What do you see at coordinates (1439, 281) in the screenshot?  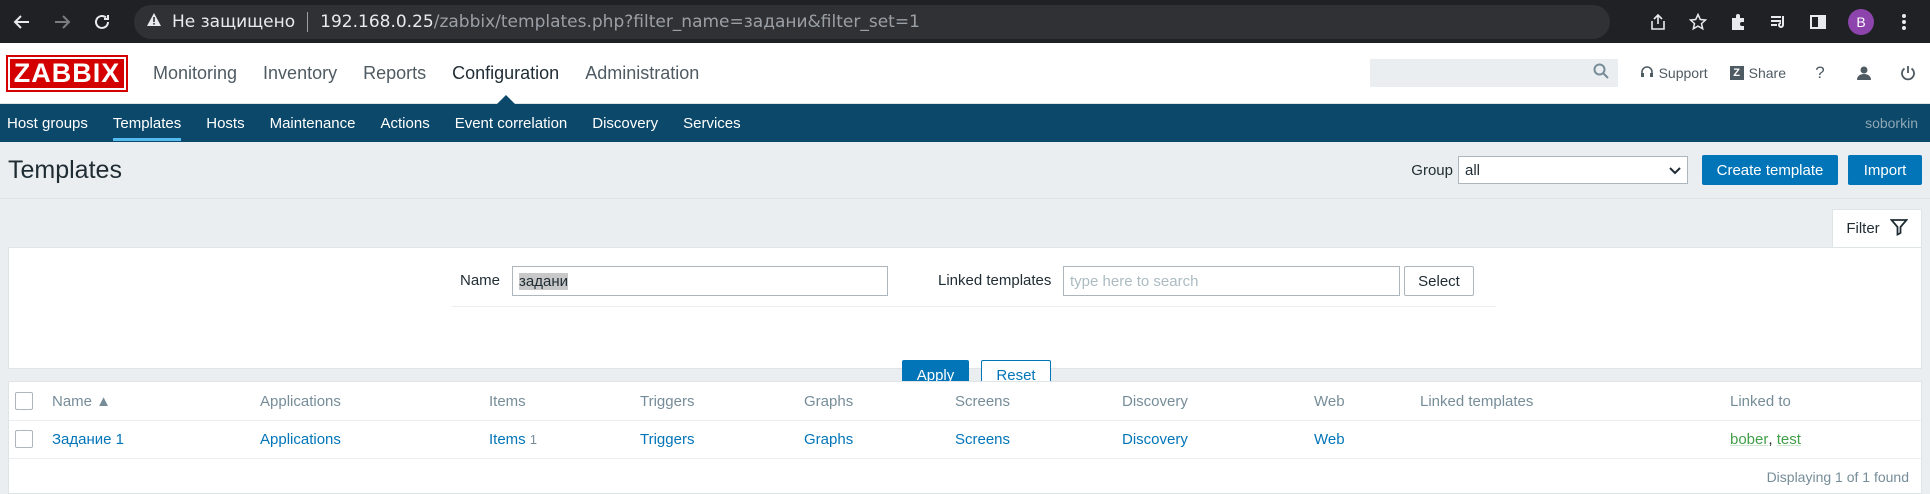 I see `select-button: Select` at bounding box center [1439, 281].